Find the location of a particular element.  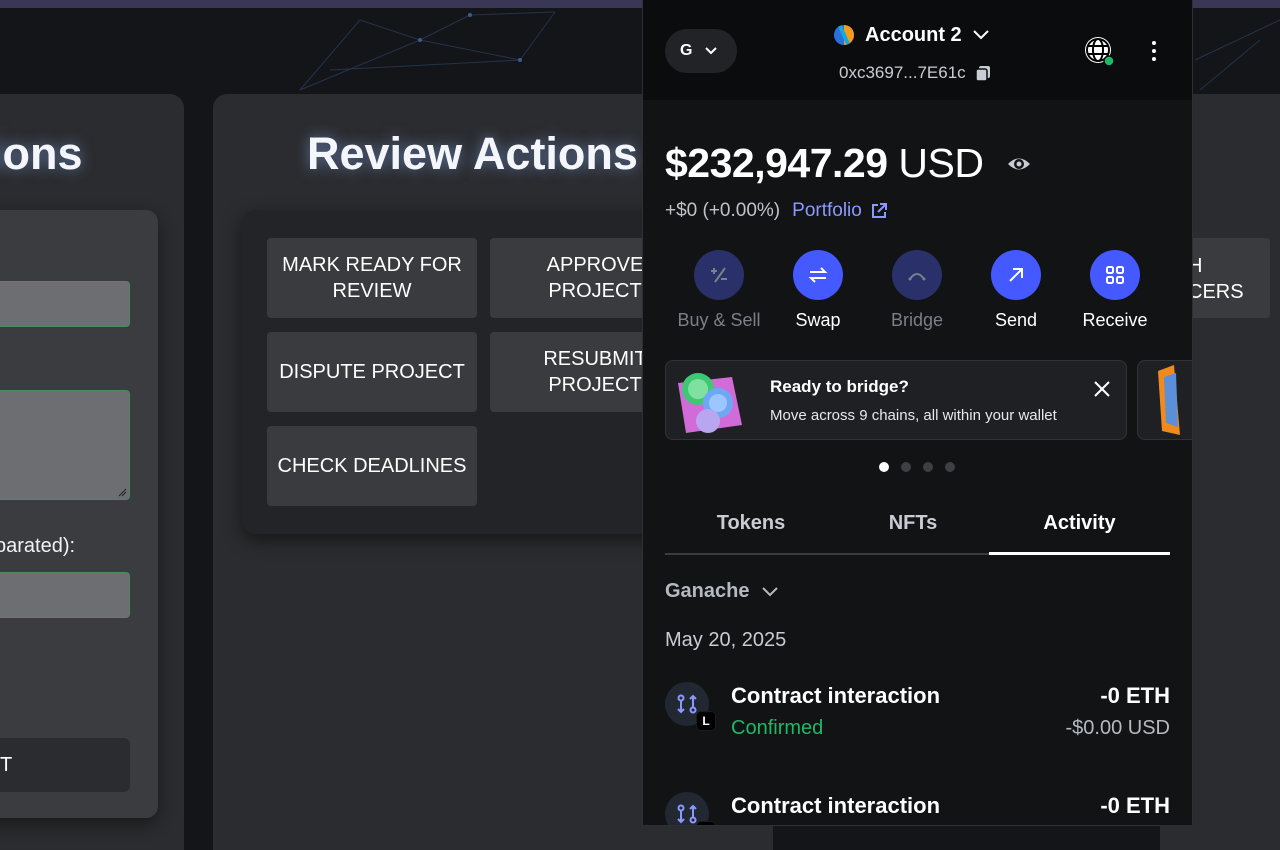

next-promo-banner is located at coordinates (1164, 400).